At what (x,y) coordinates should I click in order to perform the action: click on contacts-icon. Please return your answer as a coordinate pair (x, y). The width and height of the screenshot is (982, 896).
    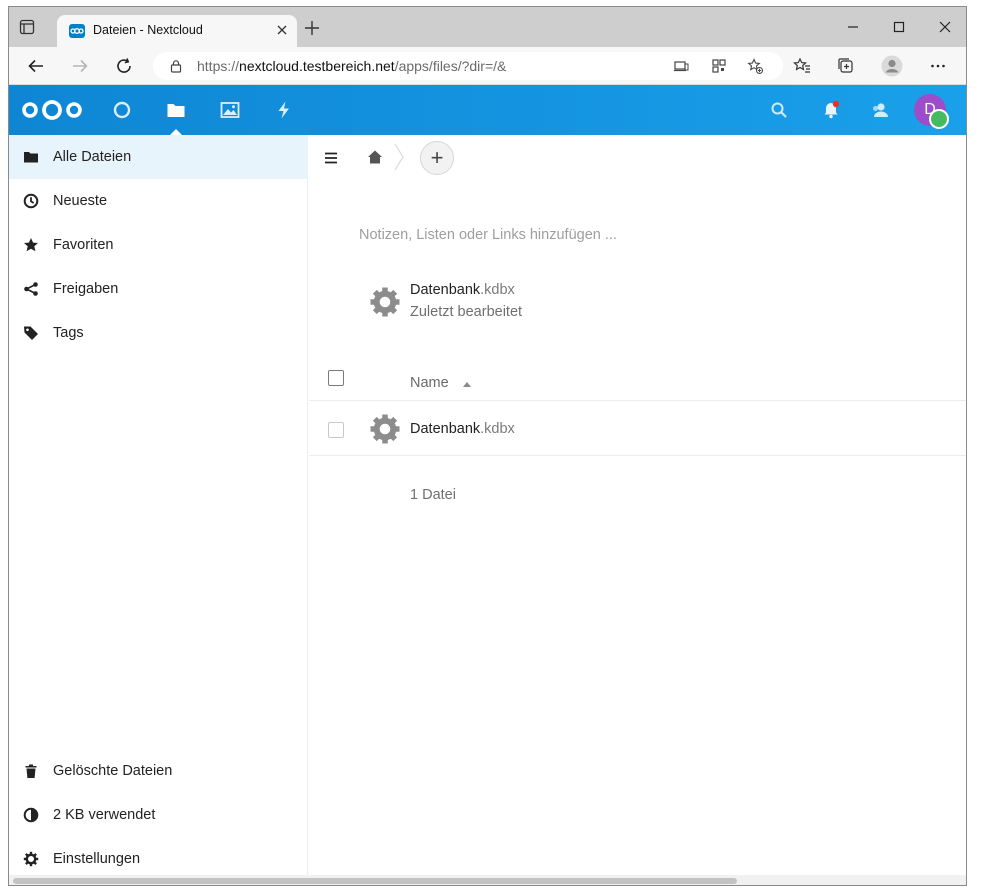
    Looking at the image, I should click on (880, 110).